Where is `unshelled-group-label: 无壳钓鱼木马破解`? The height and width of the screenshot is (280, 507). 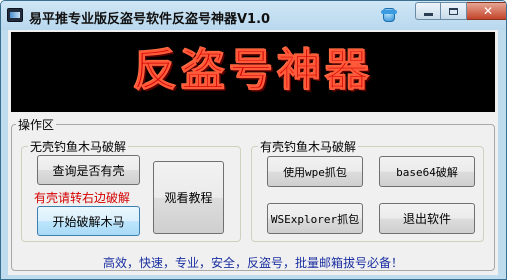 unshelled-group-label: 无壳钓鱼木马破解 is located at coordinates (78, 147).